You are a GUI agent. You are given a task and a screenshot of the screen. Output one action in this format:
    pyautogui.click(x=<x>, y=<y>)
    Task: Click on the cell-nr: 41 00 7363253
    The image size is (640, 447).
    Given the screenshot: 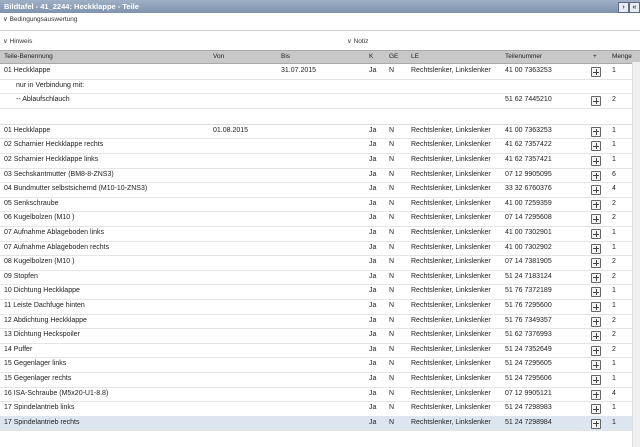 What is the action you would take?
    pyautogui.click(x=528, y=70)
    